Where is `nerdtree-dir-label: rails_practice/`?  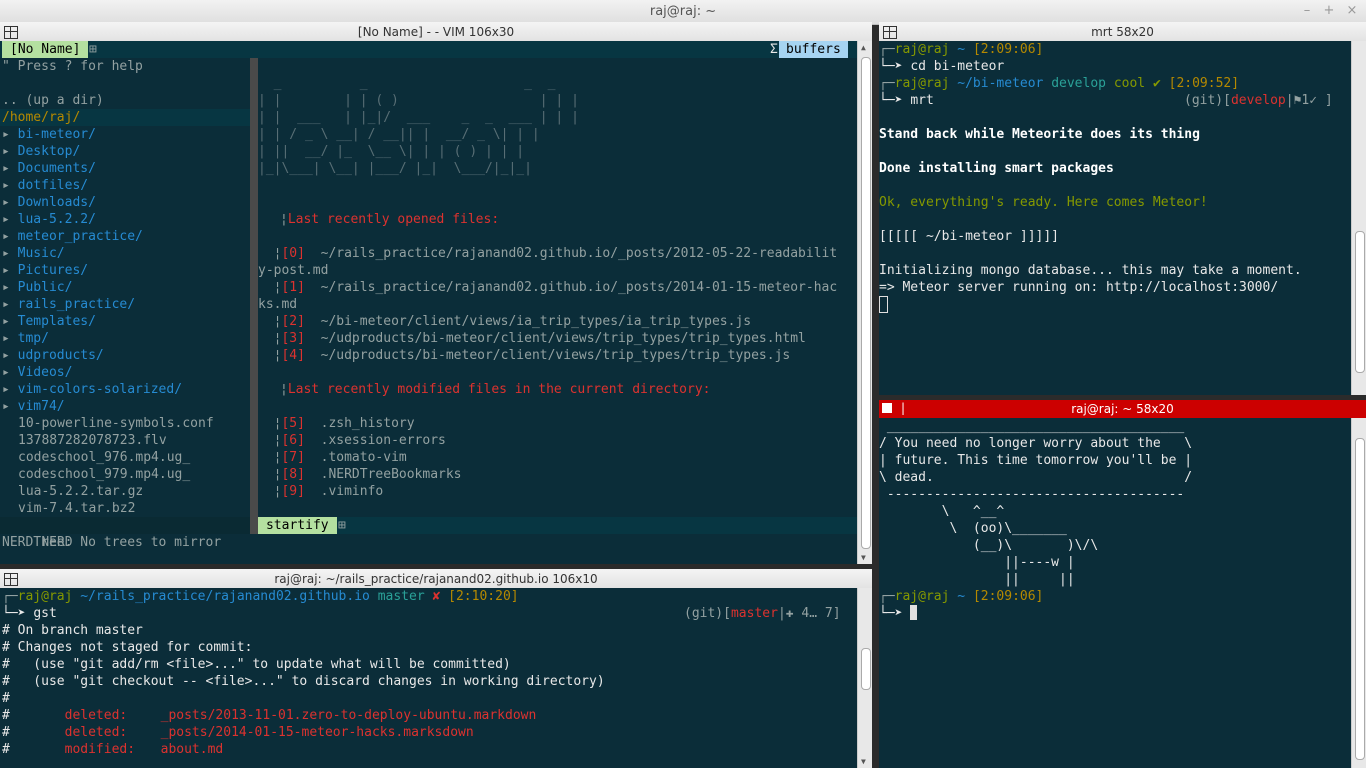
nerdtree-dir-label: rails_practice/ is located at coordinates (76, 304).